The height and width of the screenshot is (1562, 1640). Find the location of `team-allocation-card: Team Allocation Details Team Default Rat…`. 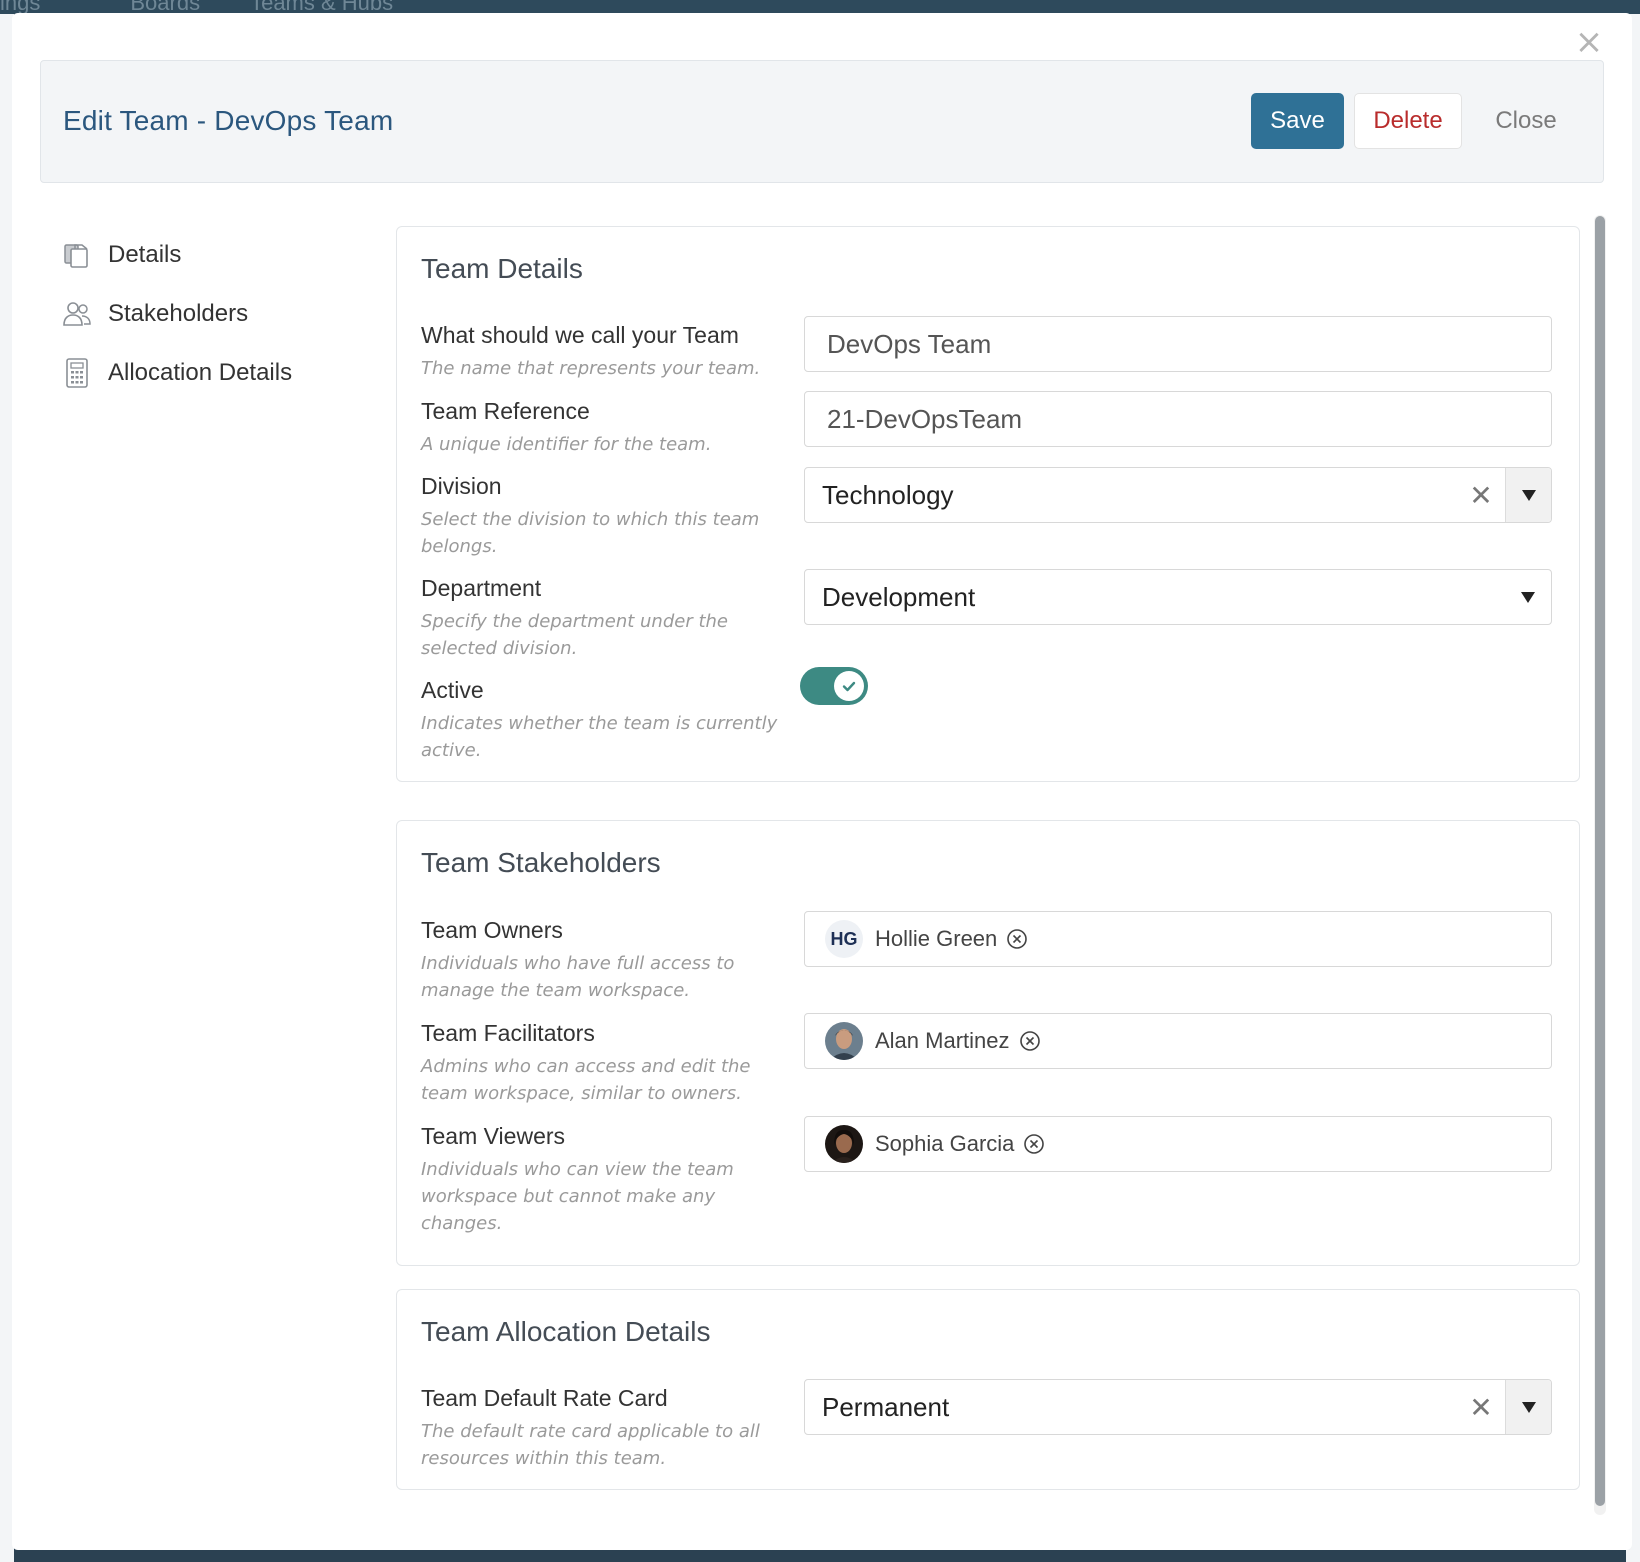

team-allocation-card: Team Allocation Details Team Default Rat… is located at coordinates (988, 1389).